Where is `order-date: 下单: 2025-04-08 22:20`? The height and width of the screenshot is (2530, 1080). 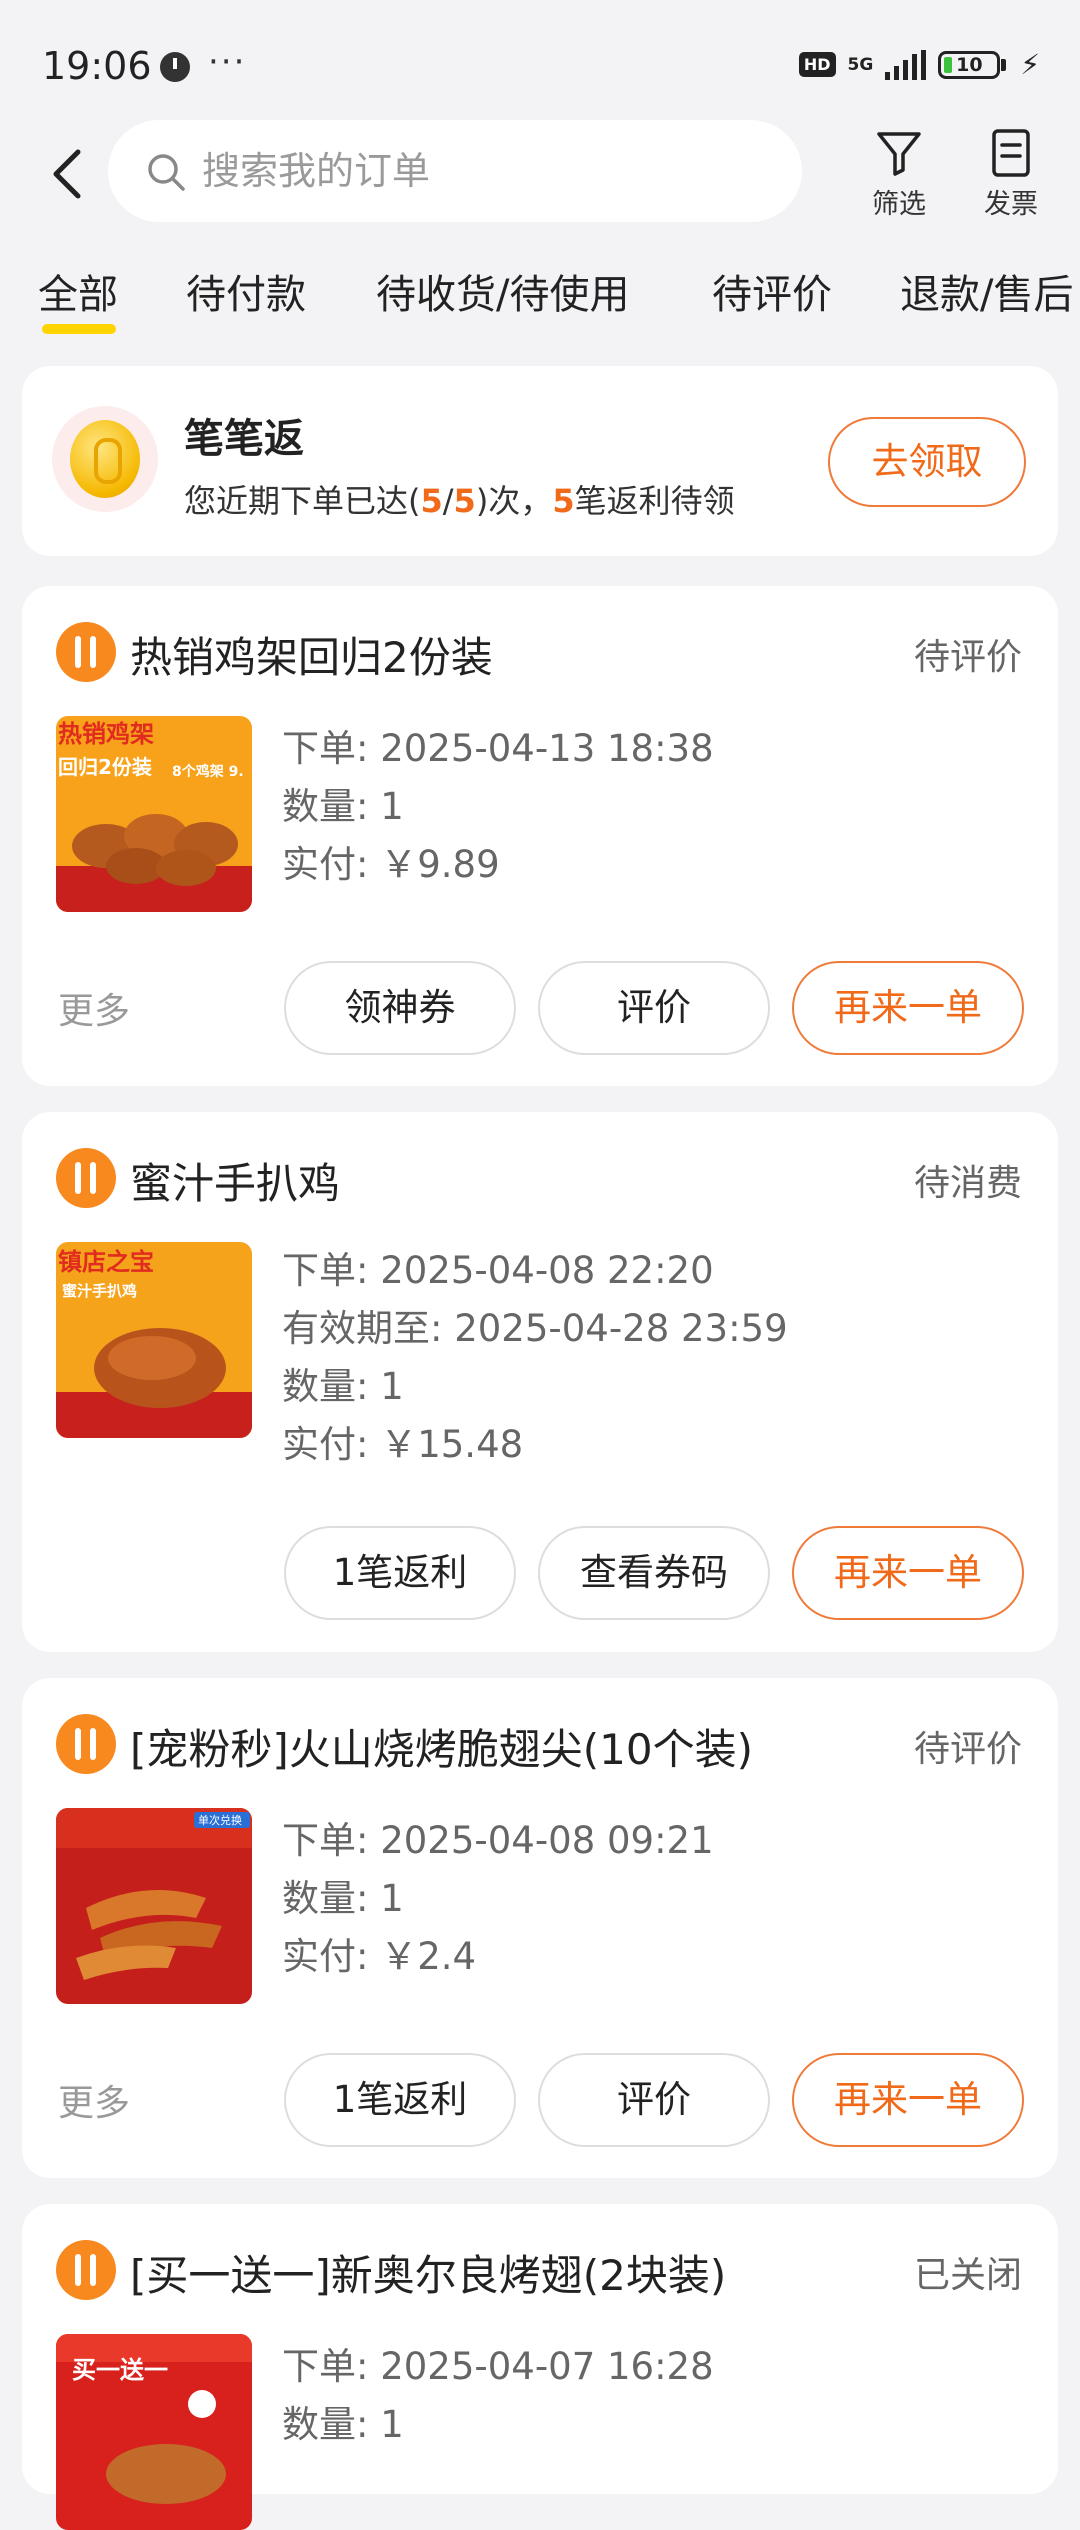 order-date: 下单: 2025-04-08 22:20 is located at coordinates (498, 1270).